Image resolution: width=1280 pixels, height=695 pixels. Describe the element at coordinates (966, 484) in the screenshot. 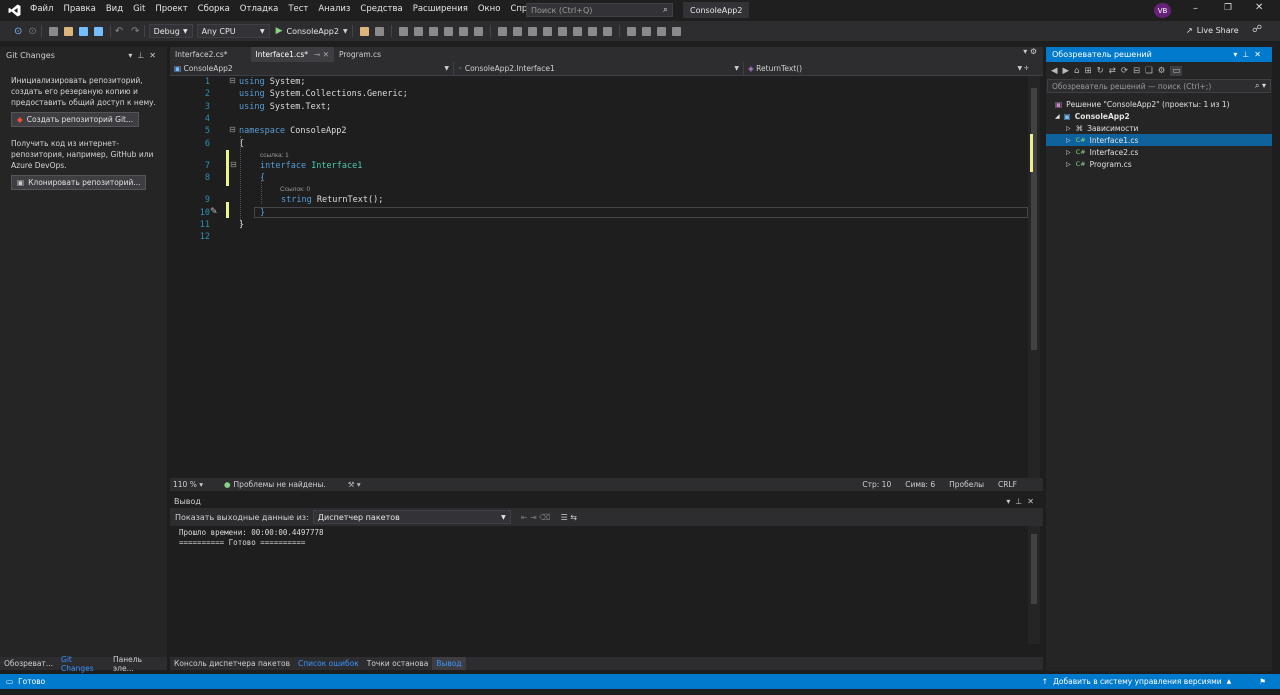

I see `indent-mode: Пробелы` at that location.